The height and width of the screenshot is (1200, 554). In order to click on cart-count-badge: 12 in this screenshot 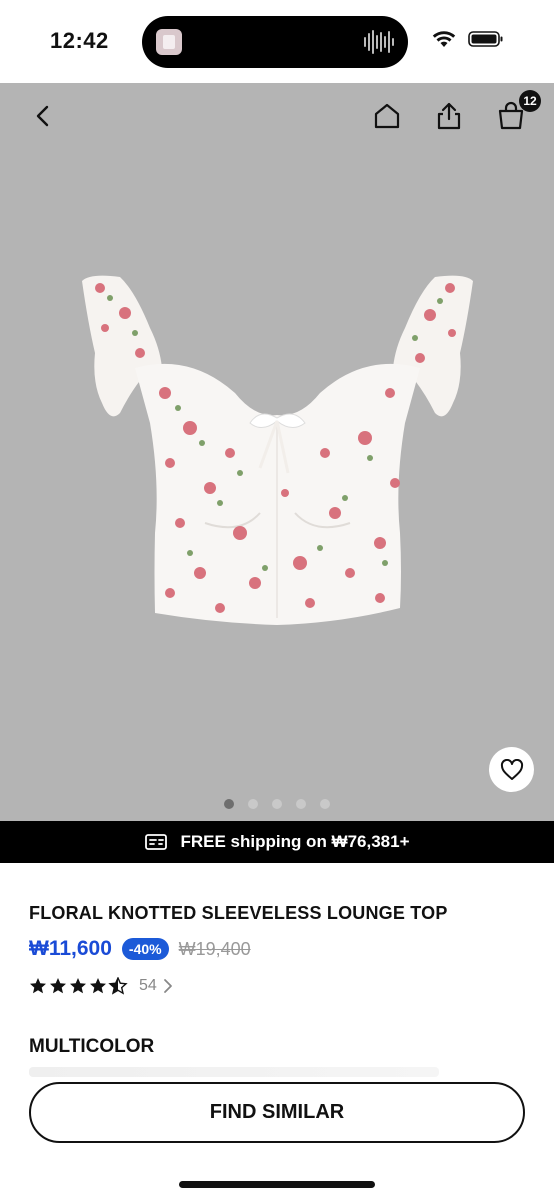, I will do `click(530, 101)`.